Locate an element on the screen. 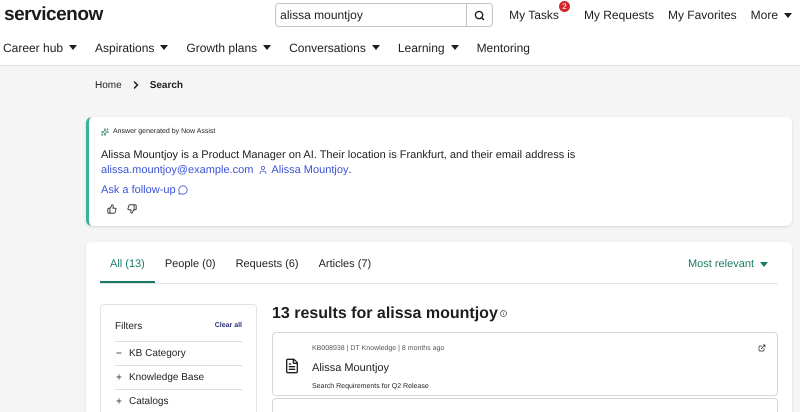 The height and width of the screenshot is (412, 800). search-icon is located at coordinates (480, 15).